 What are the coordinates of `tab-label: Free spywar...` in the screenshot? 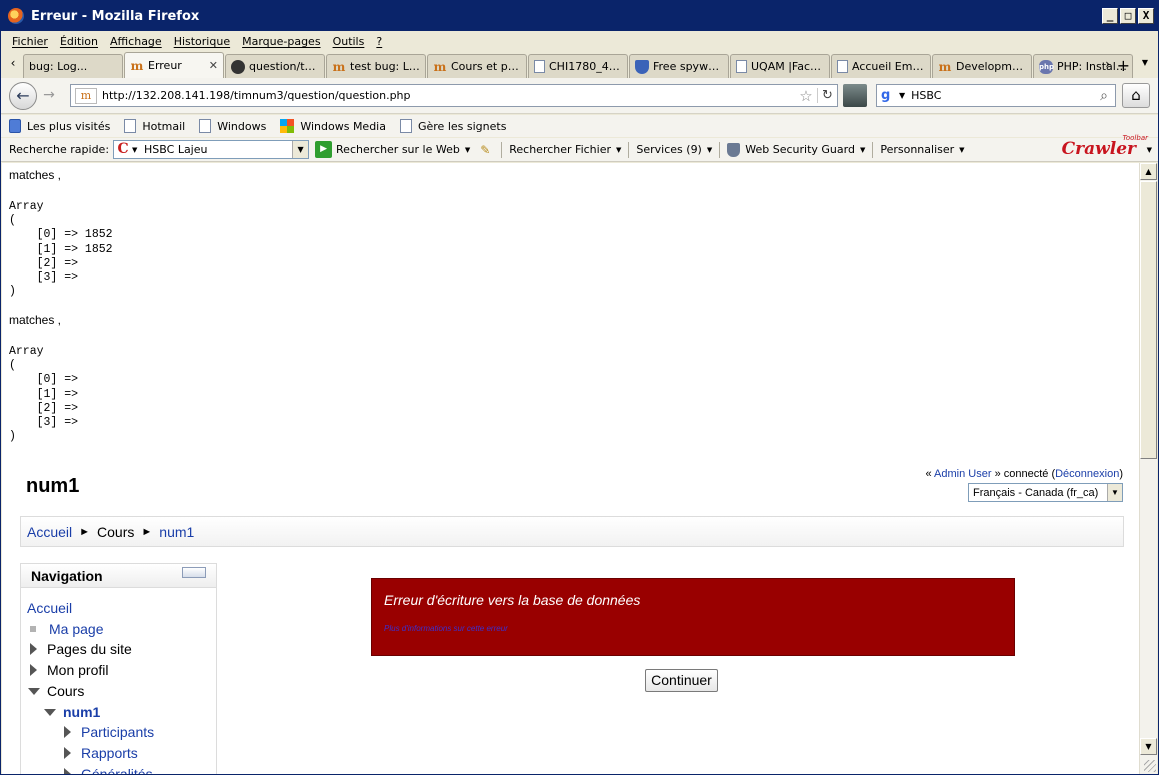 It's located at (688, 66).